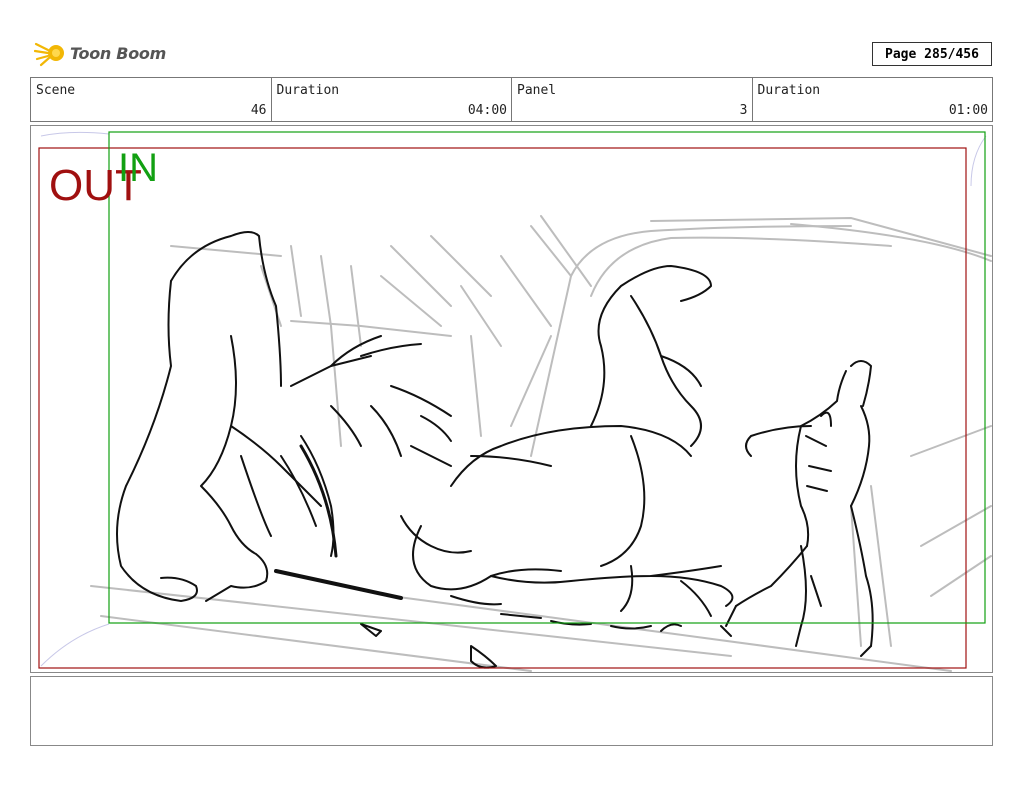 Image resolution: width=1024 pixels, height=793 pixels. What do you see at coordinates (537, 90) in the screenshot?
I see `panel-label: Panel` at bounding box center [537, 90].